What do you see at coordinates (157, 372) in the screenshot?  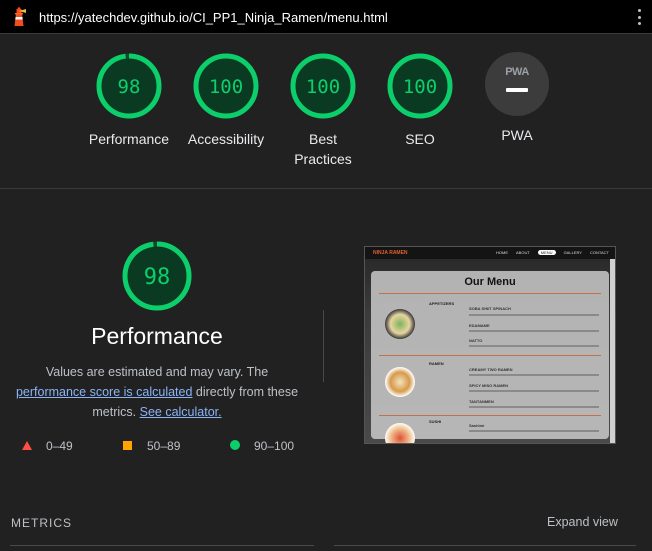 I see `desc-text: Values are estimated and may vary. The` at bounding box center [157, 372].